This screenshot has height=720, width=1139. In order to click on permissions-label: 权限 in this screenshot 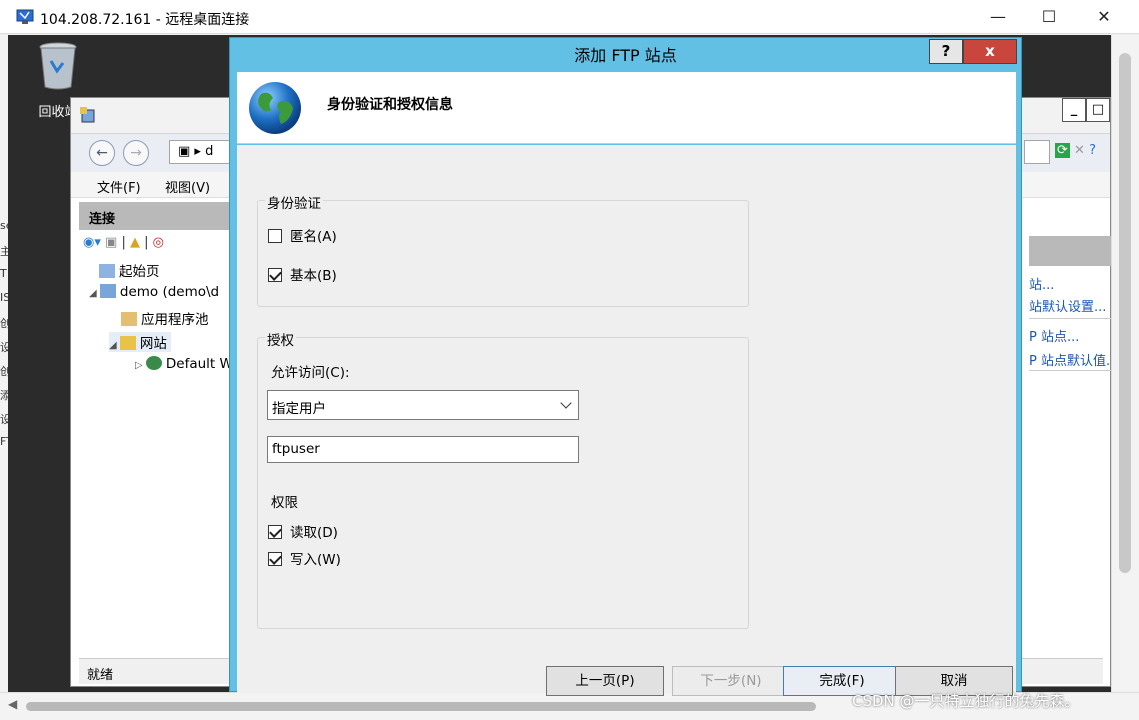, I will do `click(284, 503)`.